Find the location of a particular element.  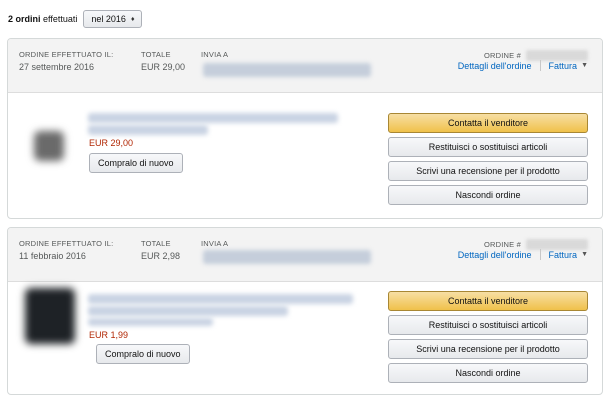

orders-count-label: effettuati is located at coordinates (60, 19).